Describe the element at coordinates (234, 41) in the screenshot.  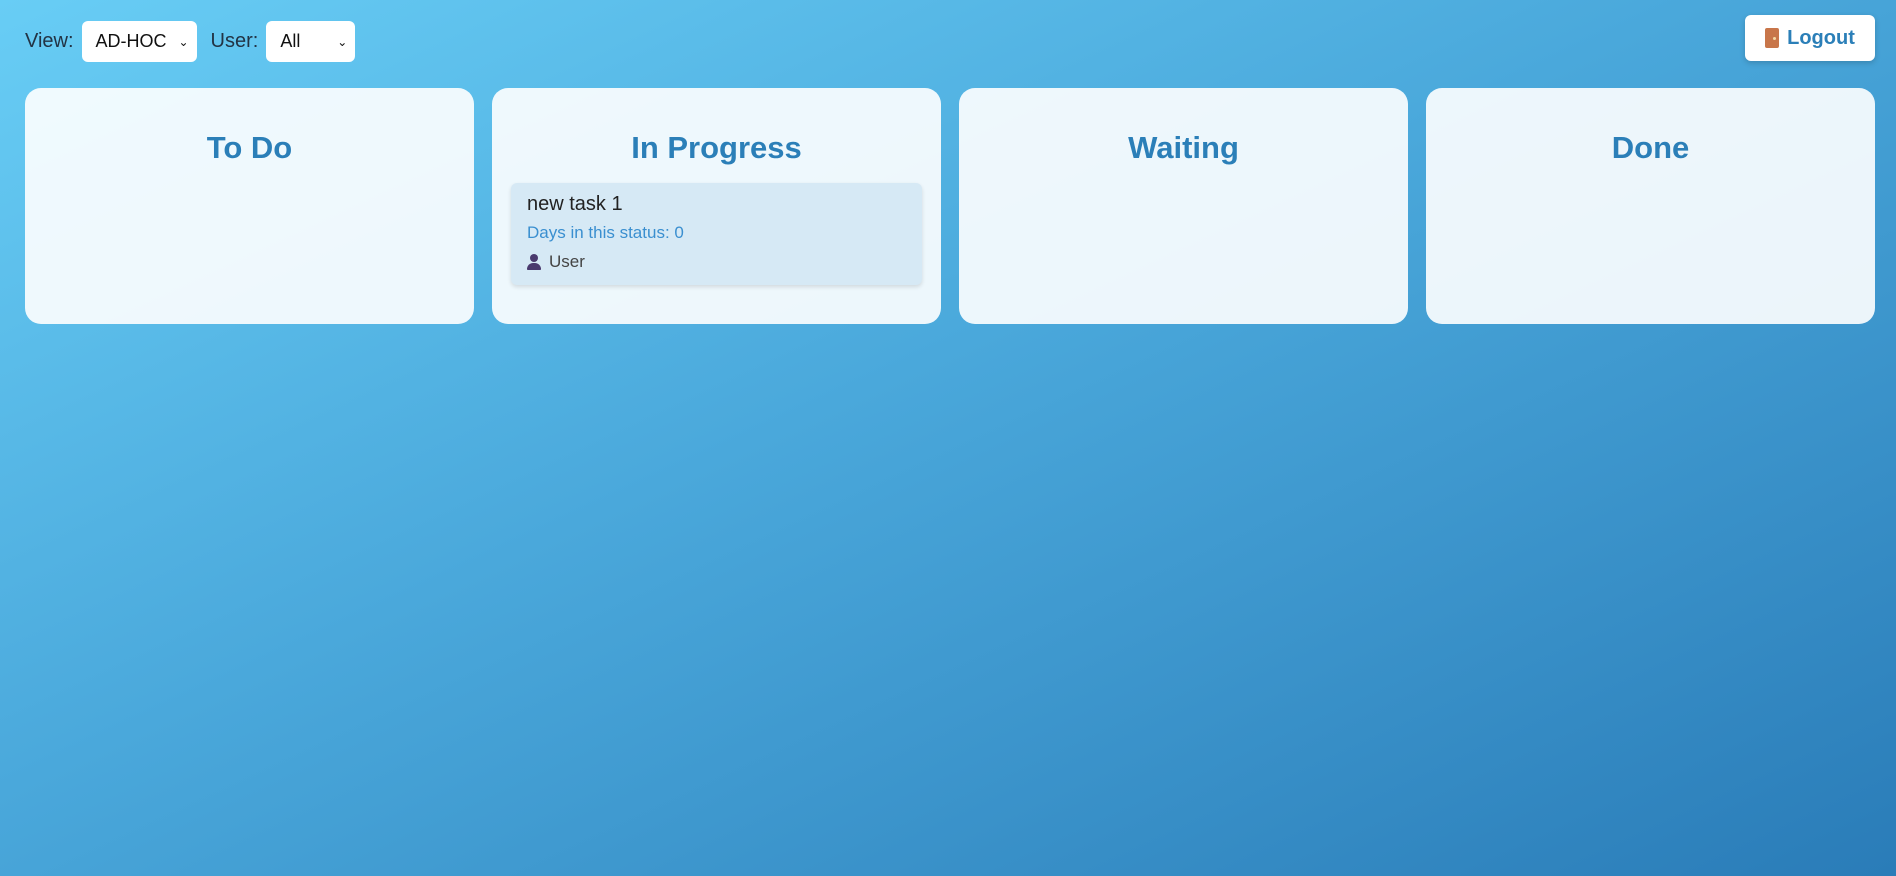
I see `user-label: User:` at that location.